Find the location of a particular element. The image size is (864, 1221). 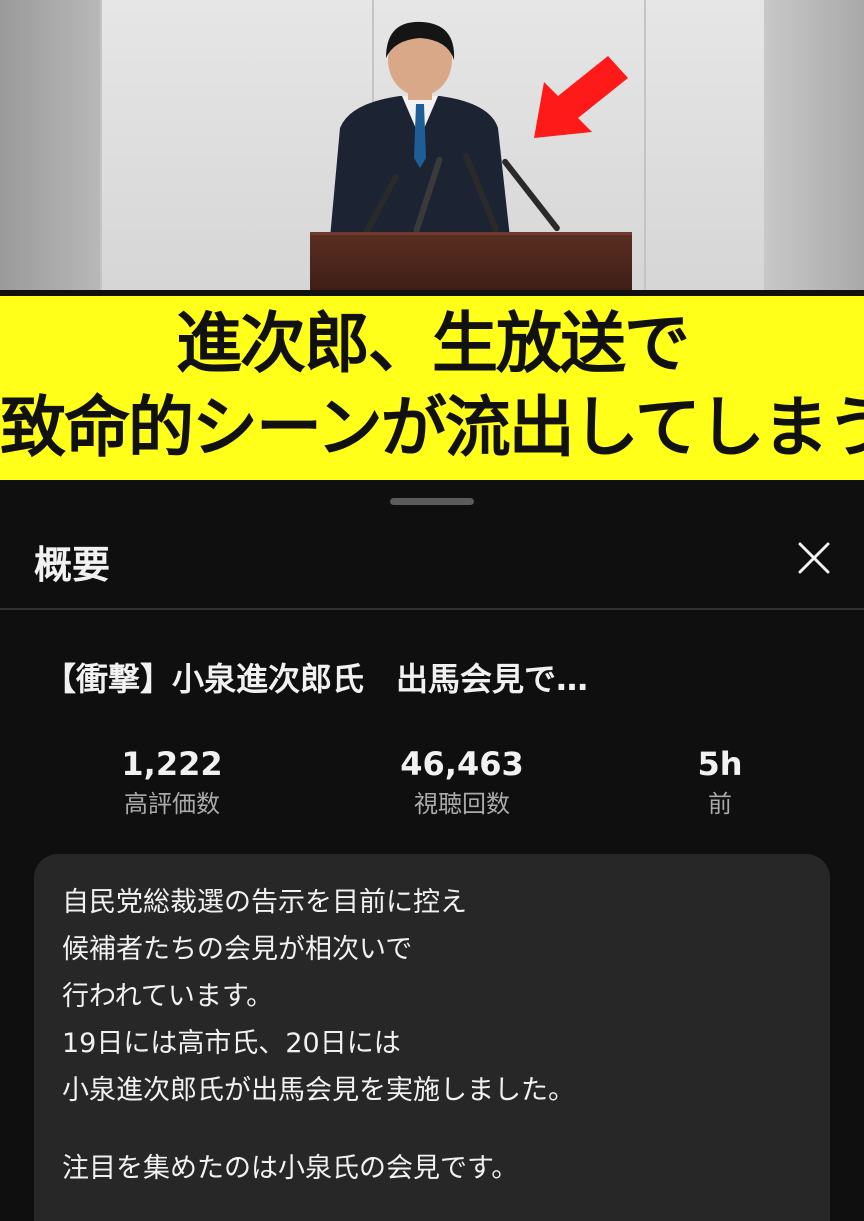

description-line: 行われています。 is located at coordinates (168, 996).